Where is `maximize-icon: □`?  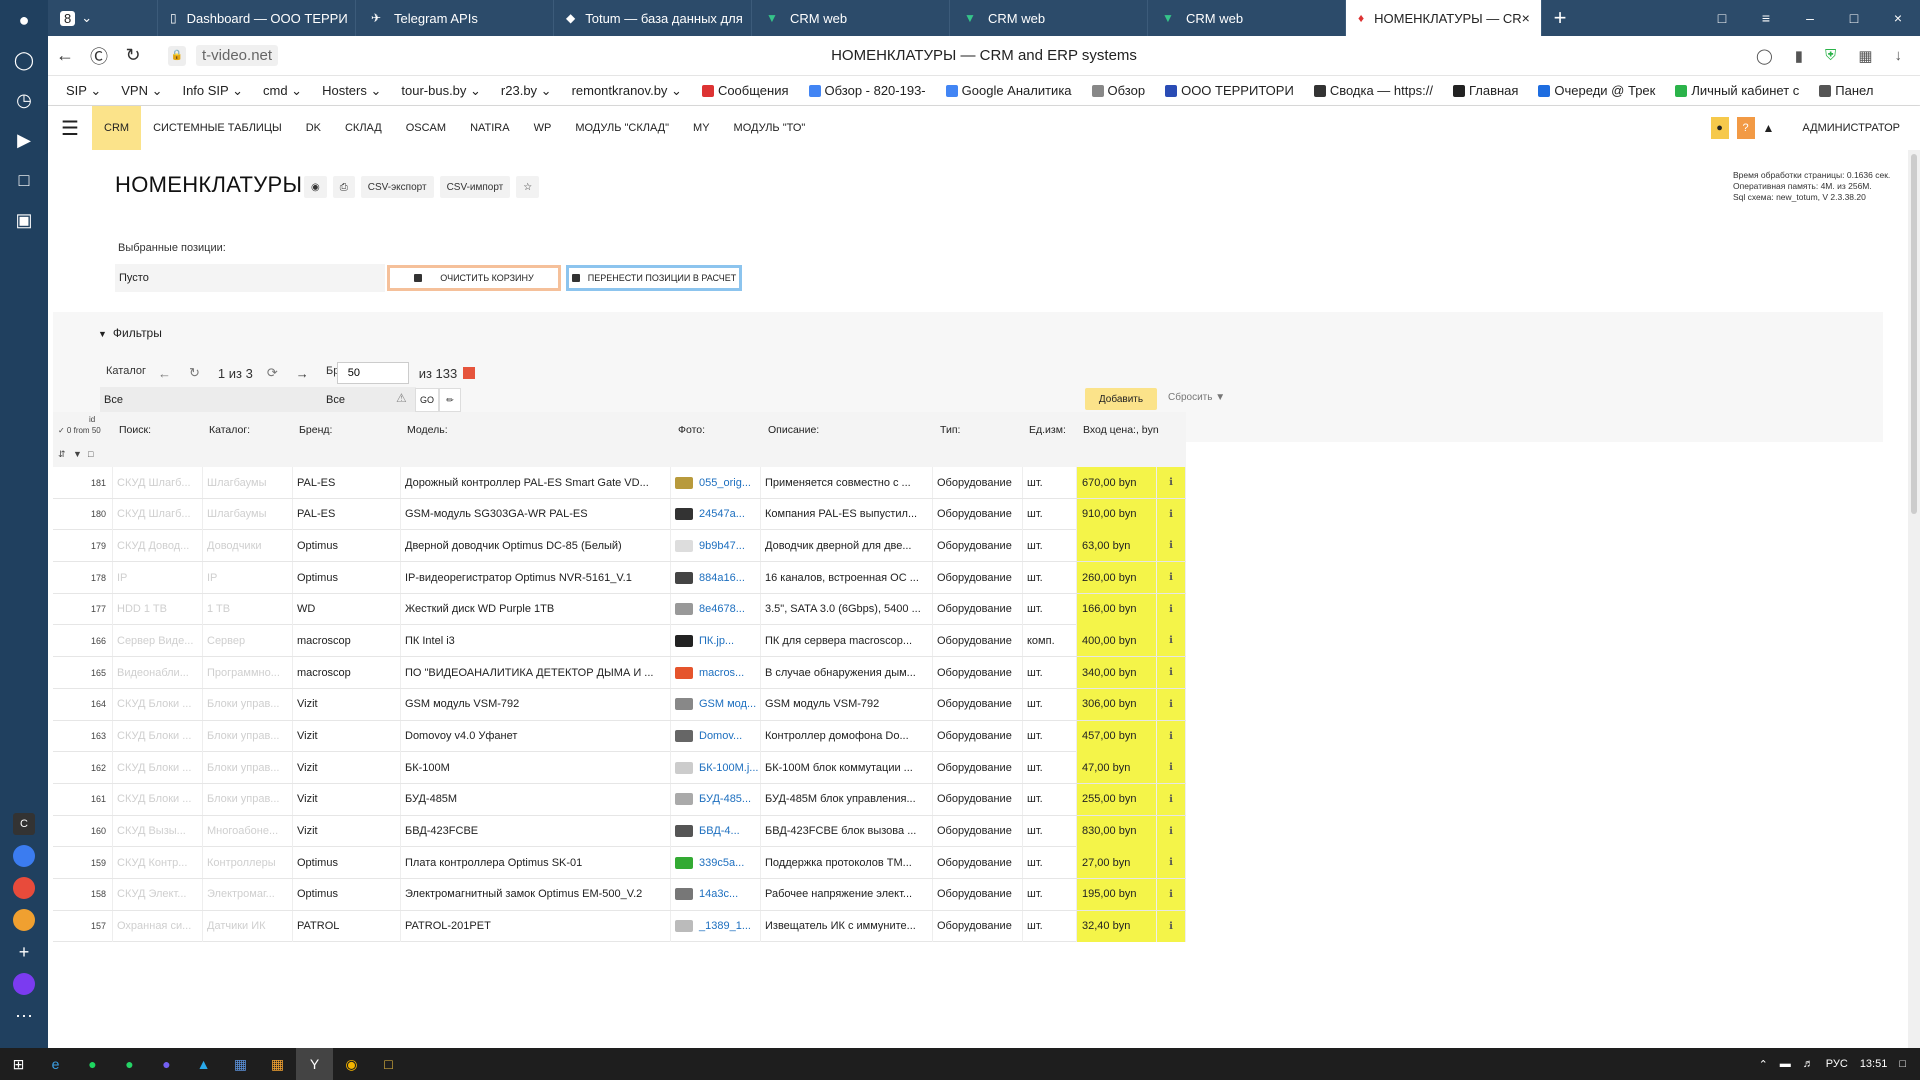
maximize-icon: □ is located at coordinates (1854, 18).